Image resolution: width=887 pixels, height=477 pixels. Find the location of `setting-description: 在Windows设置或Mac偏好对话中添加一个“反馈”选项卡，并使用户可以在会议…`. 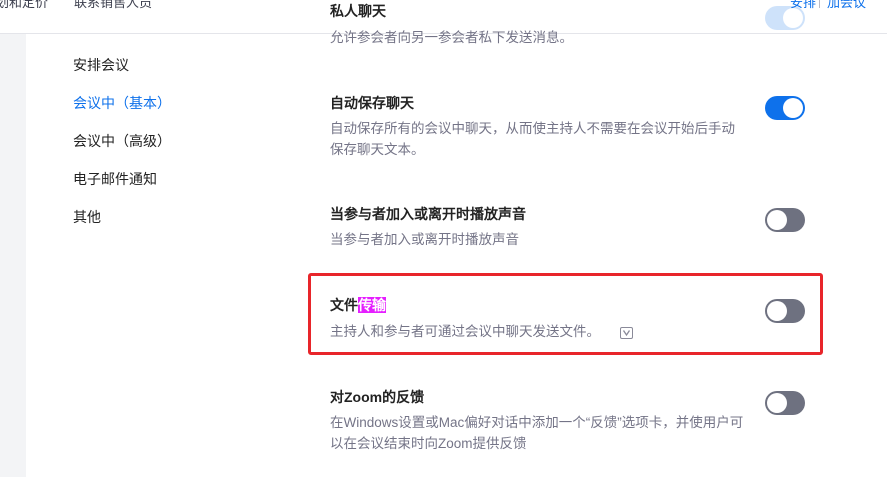

setting-description: 在Windows设置或Mac偏好对话中添加一个“反馈”选项卡，并使用户可以在会议… is located at coordinates (537, 433).